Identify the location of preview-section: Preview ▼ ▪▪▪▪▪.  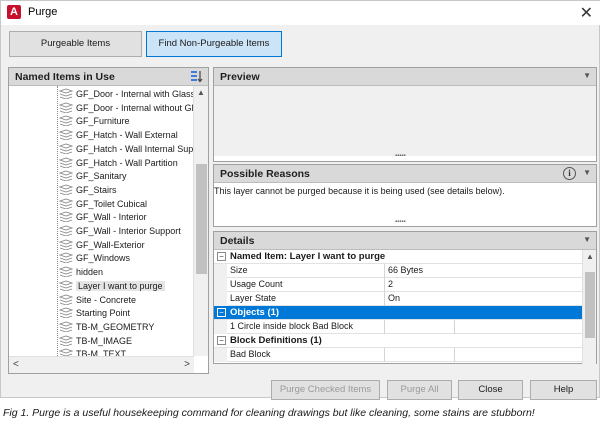
(405, 114).